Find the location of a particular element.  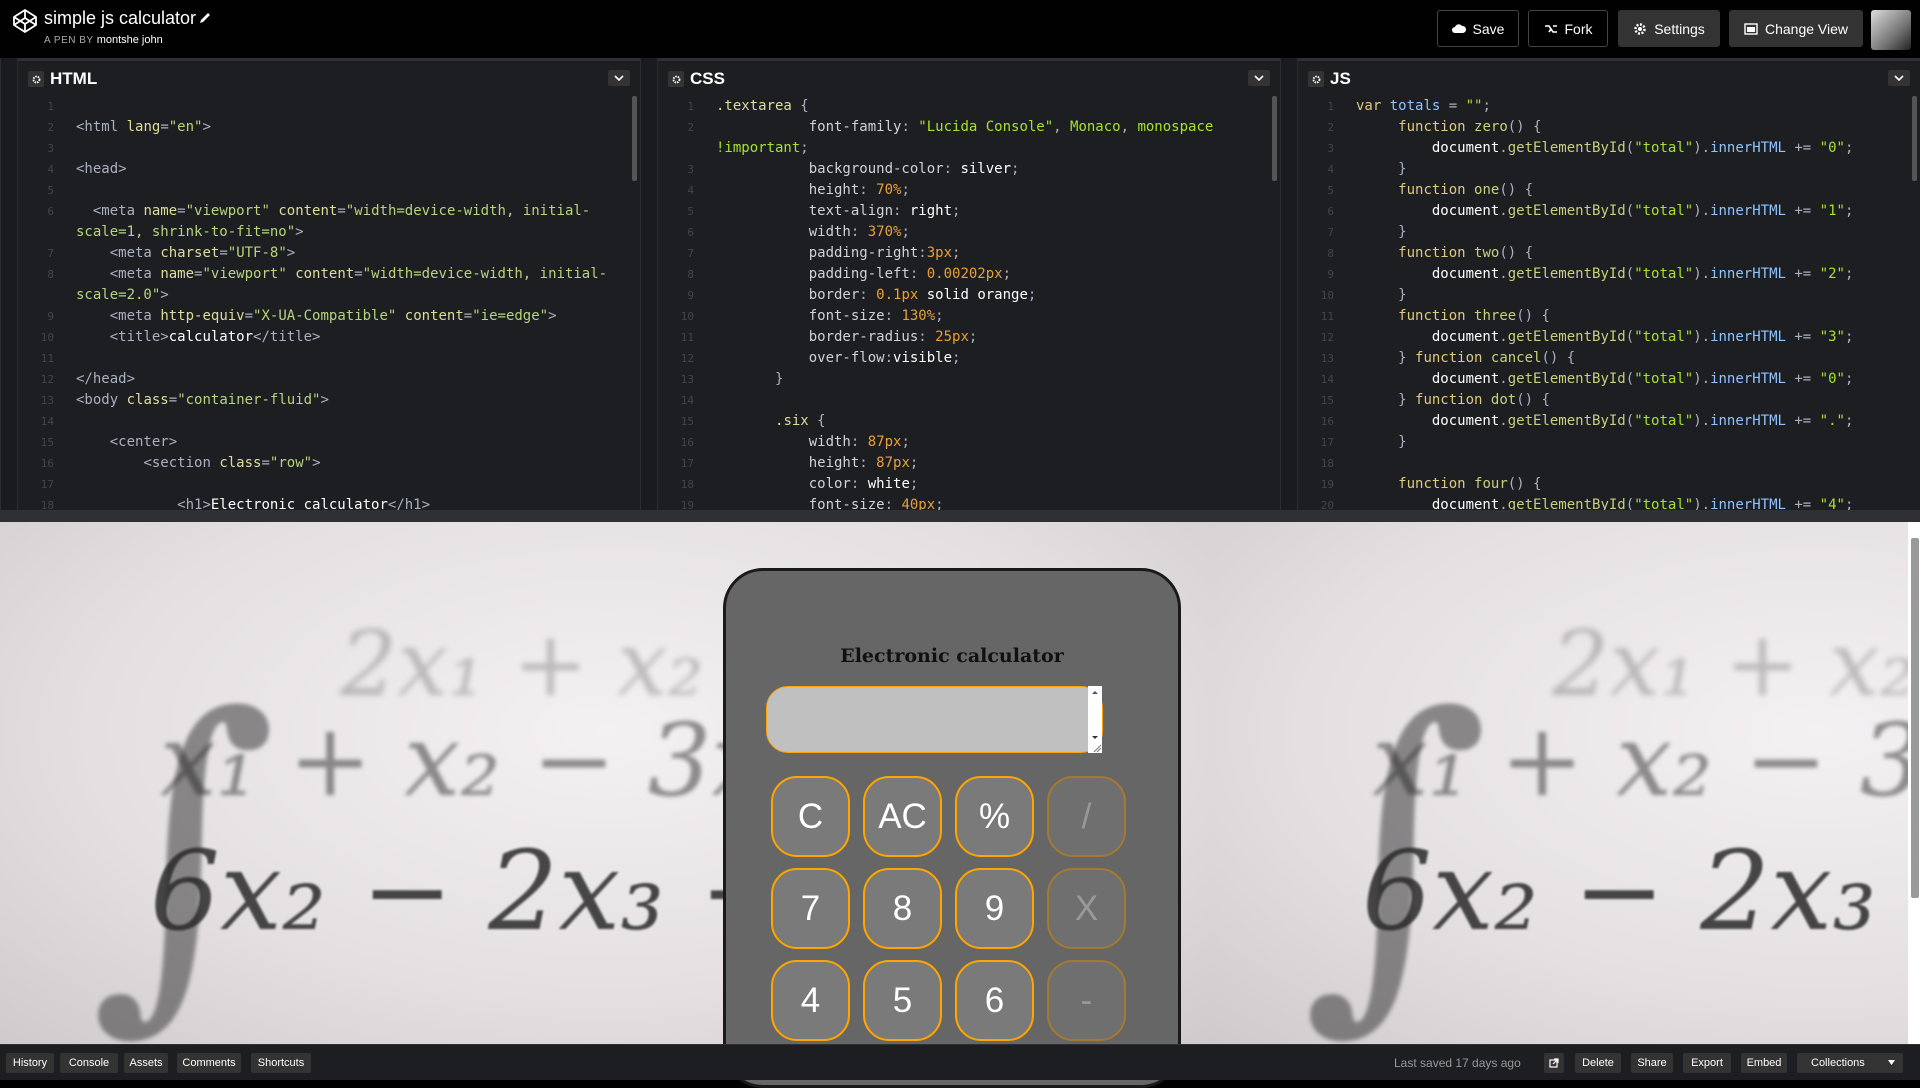

css-code-line: 18 color: white; is located at coordinates (969, 484).